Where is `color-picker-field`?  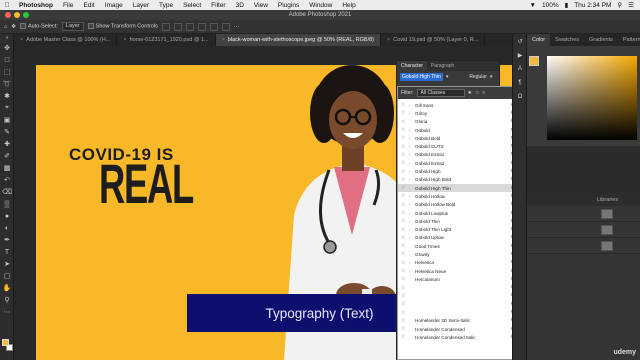
color-picker-field is located at coordinates (592, 98).